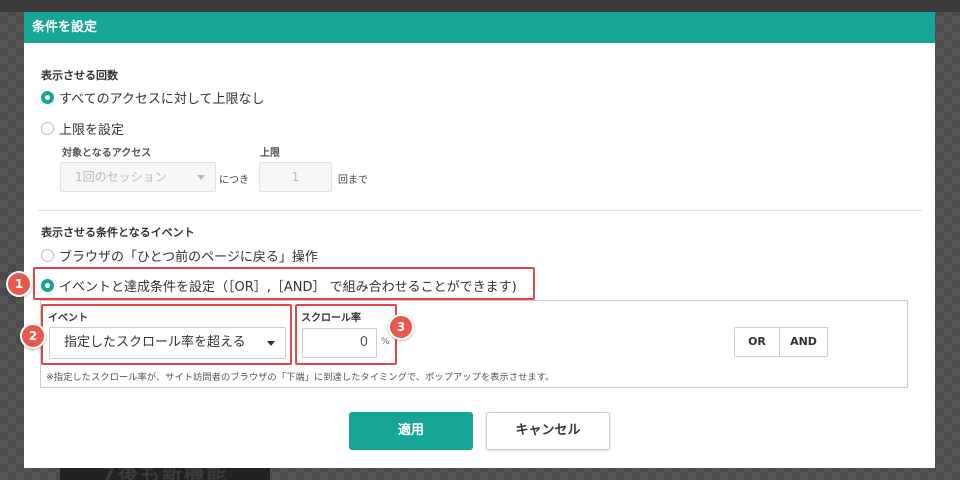 This screenshot has width=960, height=480. Describe the element at coordinates (121, 177) in the screenshot. I see `session-select-value: 1回のセッション` at that location.